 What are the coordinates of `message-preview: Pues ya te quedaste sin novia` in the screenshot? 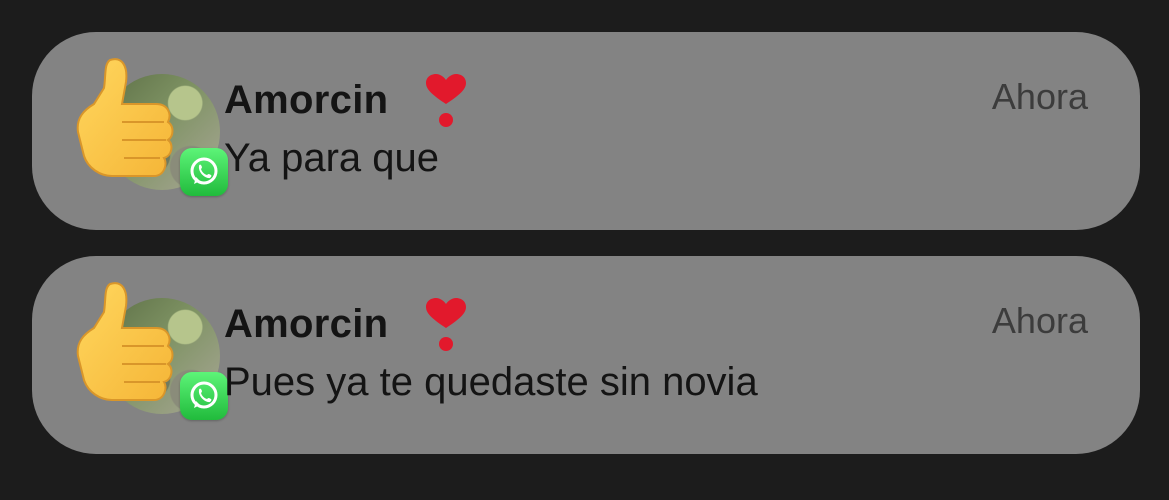 It's located at (491, 382).